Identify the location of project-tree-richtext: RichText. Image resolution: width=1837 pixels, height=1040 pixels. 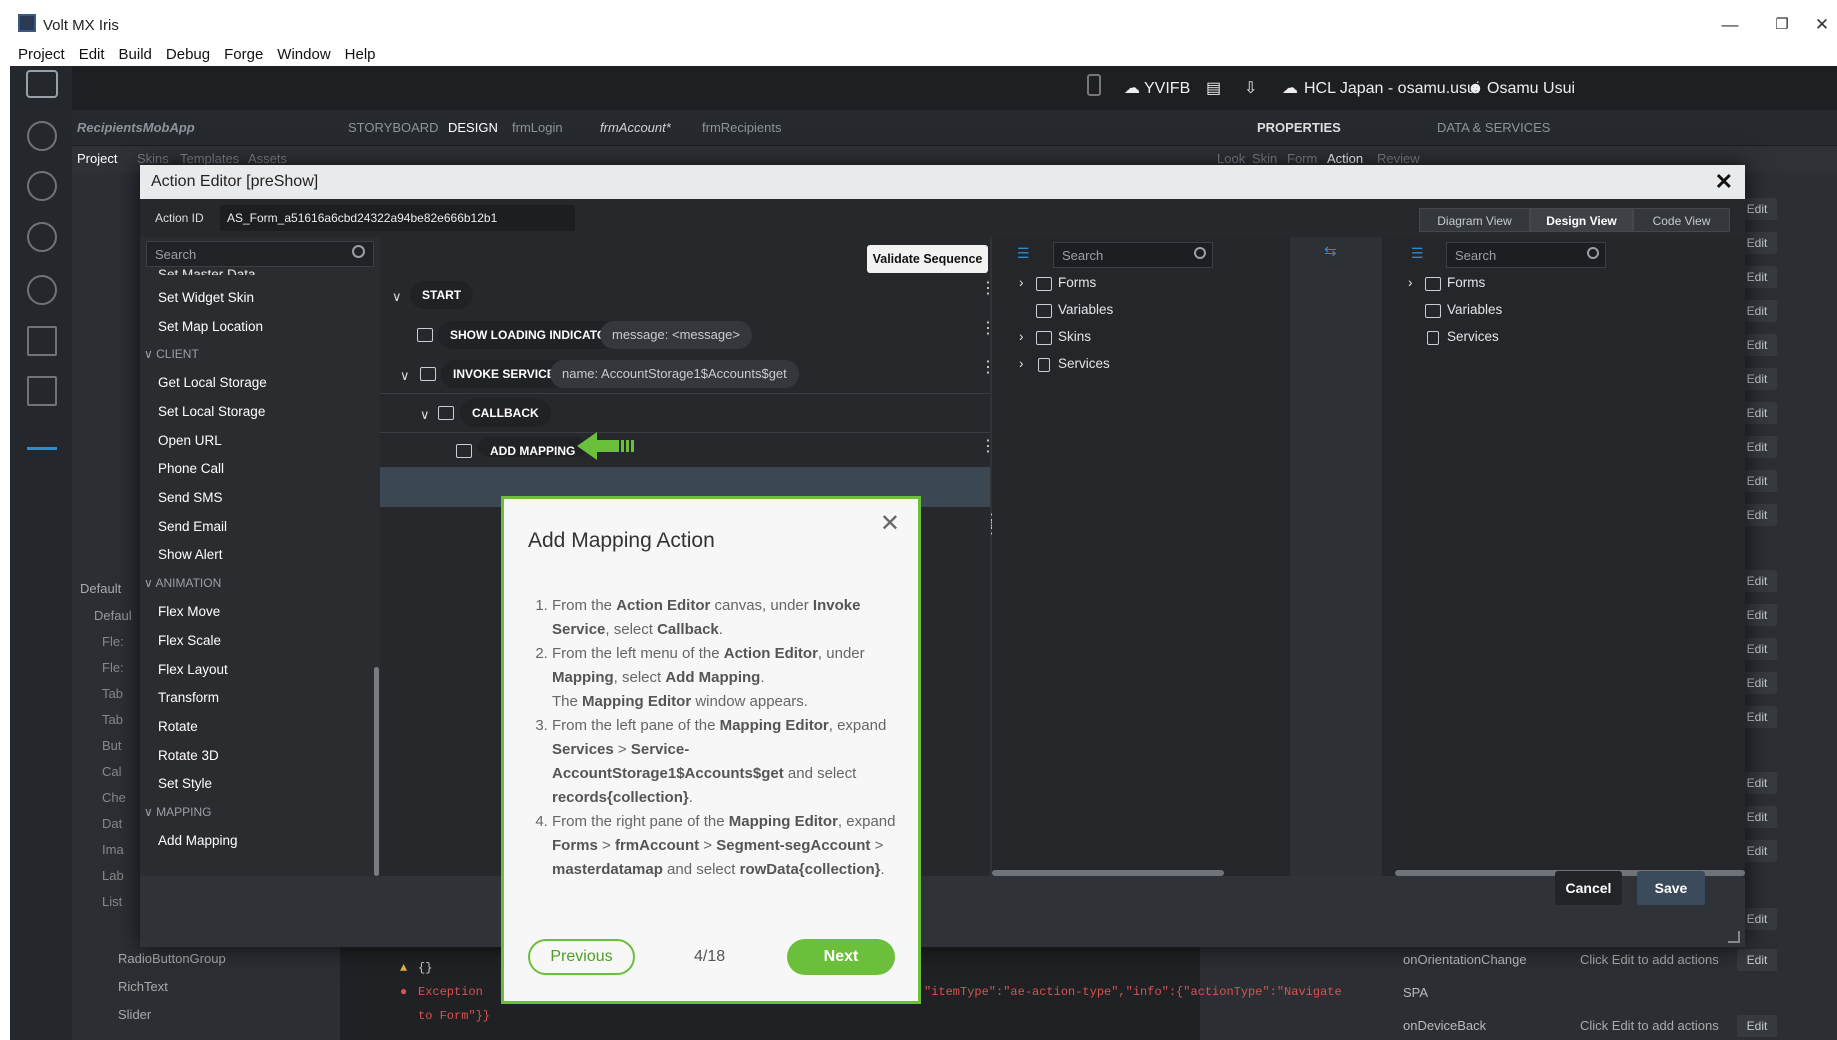
(143, 986).